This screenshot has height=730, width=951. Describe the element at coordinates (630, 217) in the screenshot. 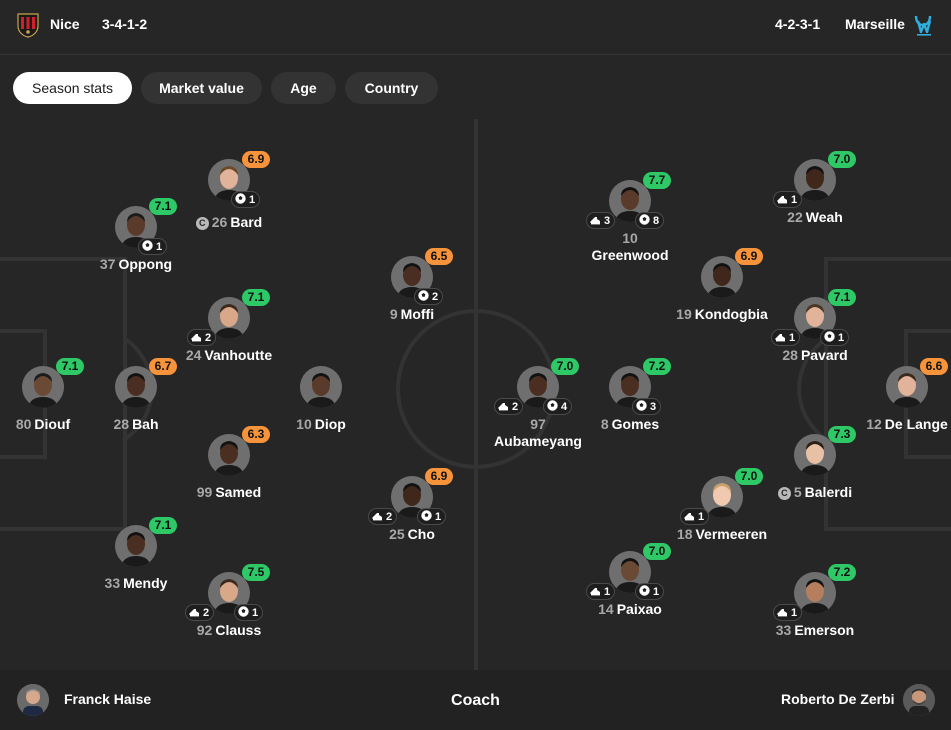

I see `player-greenwood: 7.7 3 8 10 Greenwood` at that location.